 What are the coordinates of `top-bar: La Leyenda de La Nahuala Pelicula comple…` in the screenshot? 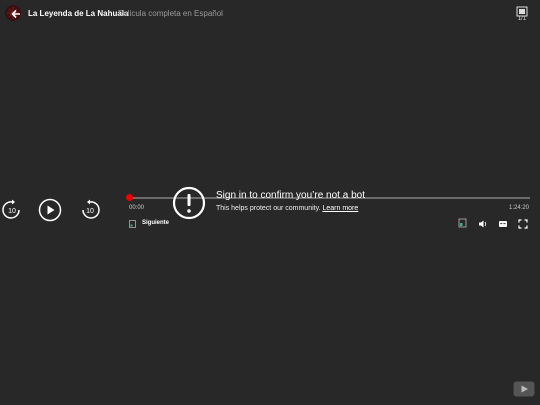 It's located at (270, 14).